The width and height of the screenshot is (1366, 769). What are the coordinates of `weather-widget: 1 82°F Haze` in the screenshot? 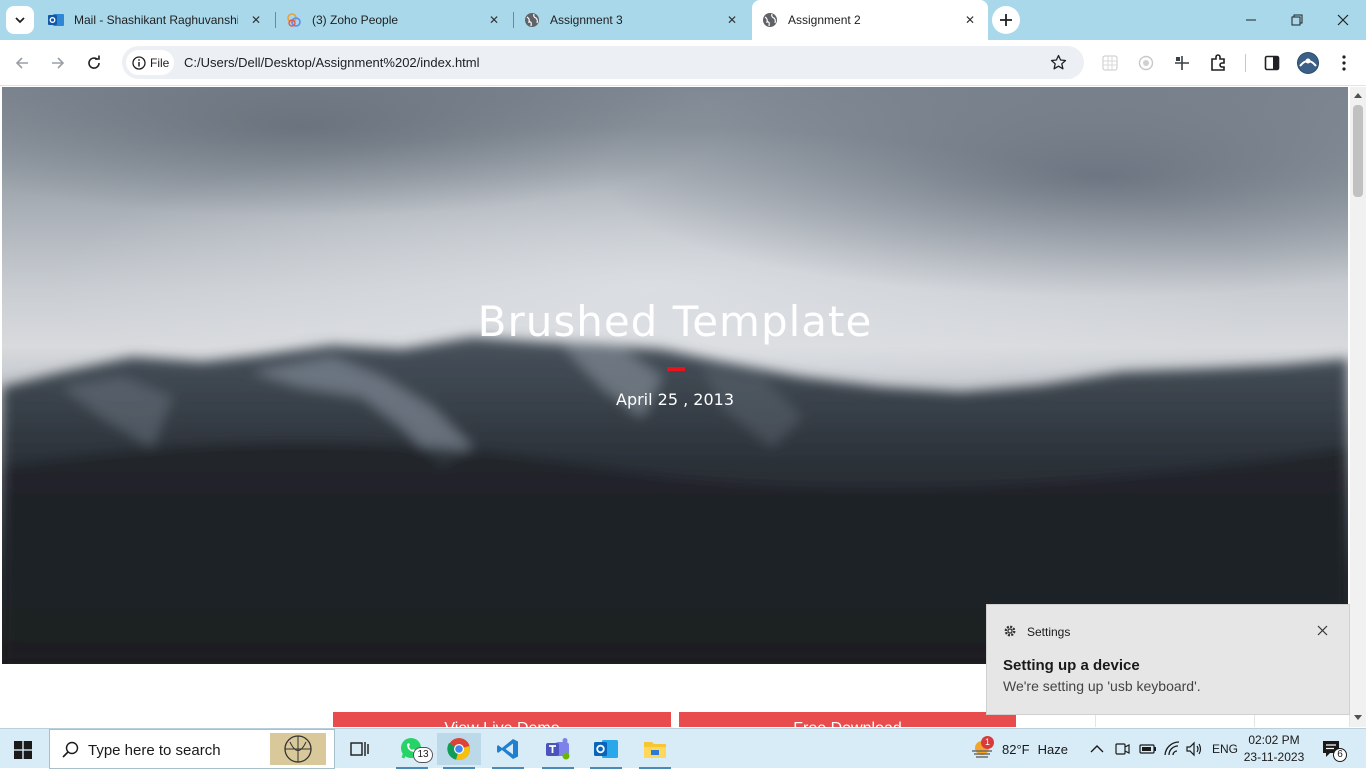 It's located at (1019, 749).